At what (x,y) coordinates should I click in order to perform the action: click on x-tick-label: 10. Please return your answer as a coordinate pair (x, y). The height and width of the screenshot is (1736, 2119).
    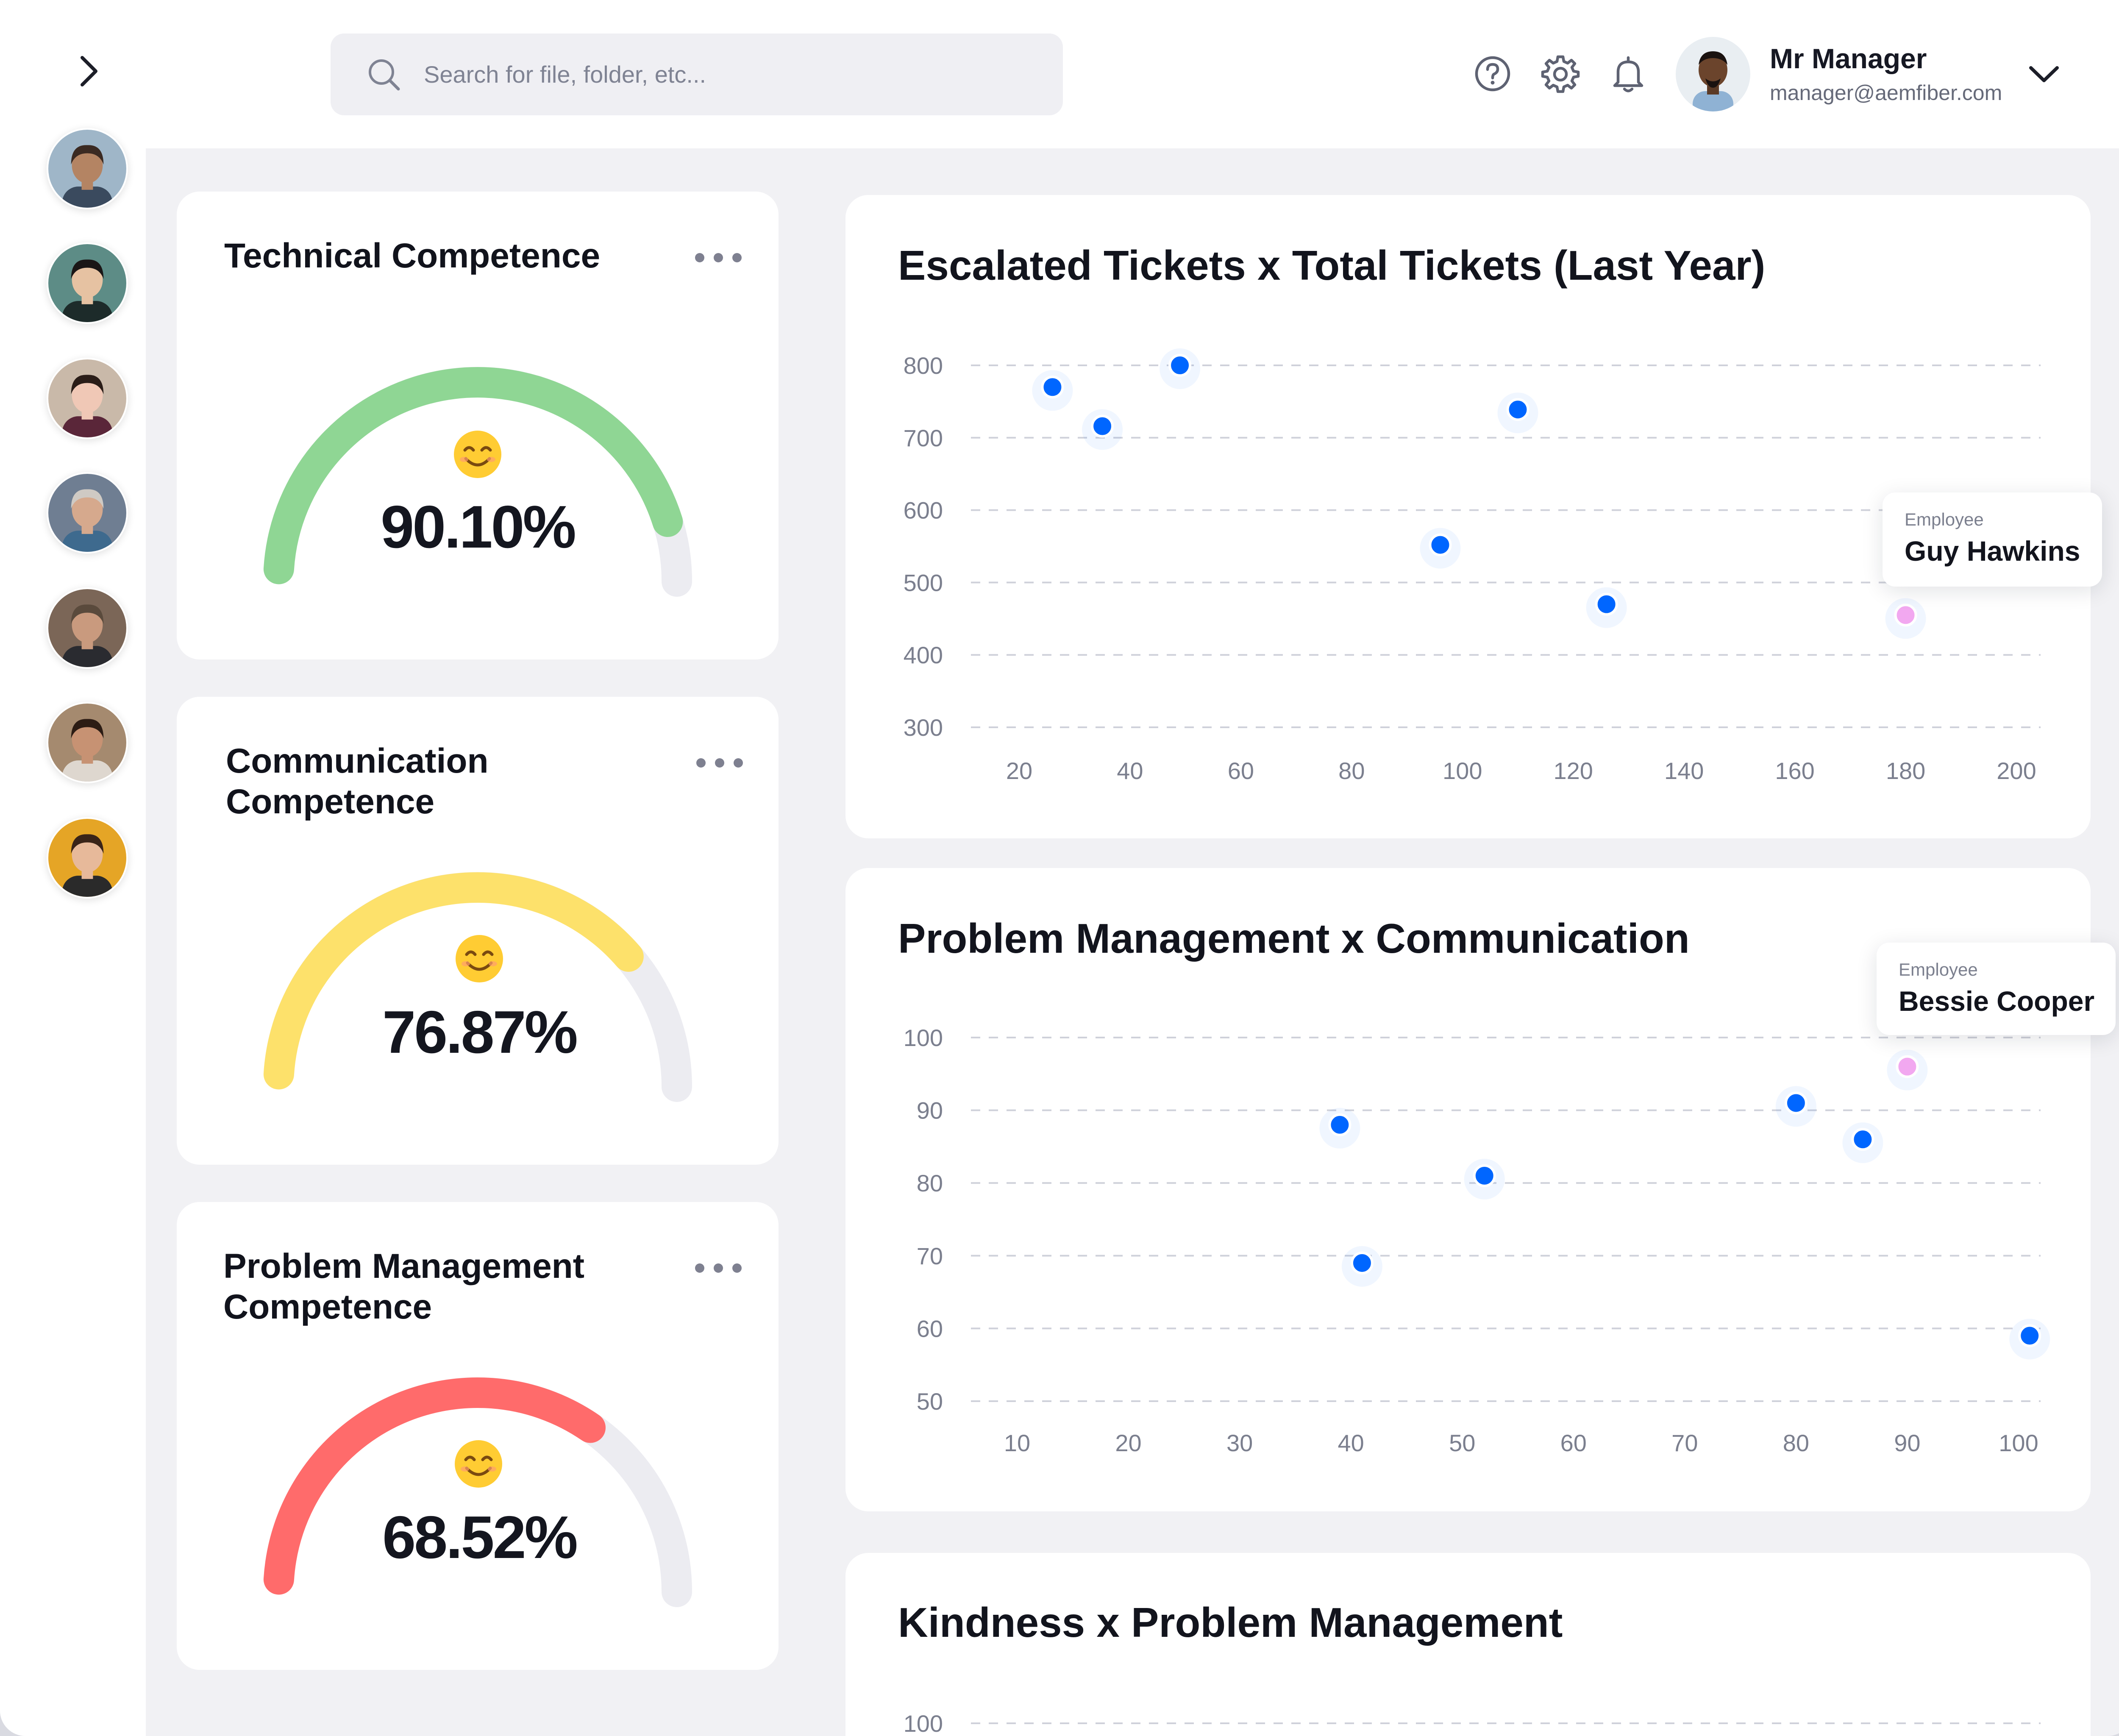
    Looking at the image, I should click on (1017, 1443).